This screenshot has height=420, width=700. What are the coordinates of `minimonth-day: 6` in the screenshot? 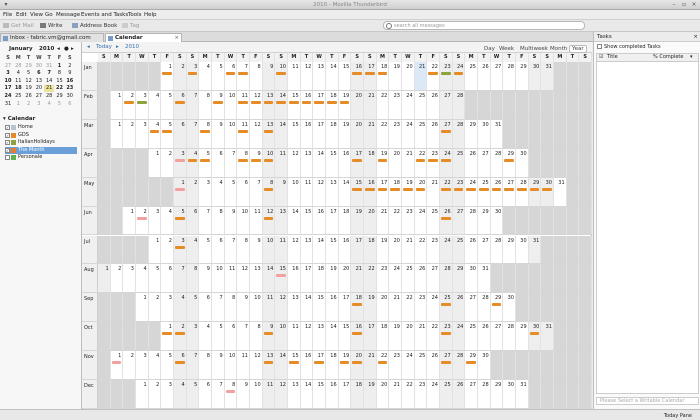 It's located at (70, 104).